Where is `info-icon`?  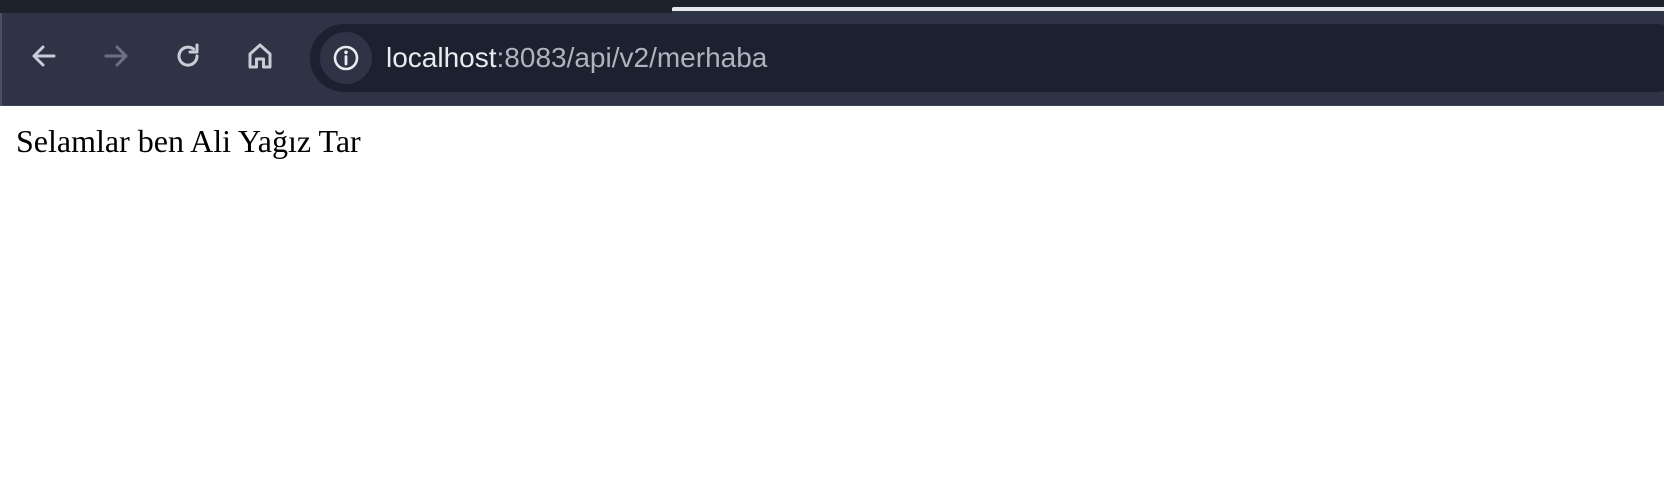 info-icon is located at coordinates (346, 58).